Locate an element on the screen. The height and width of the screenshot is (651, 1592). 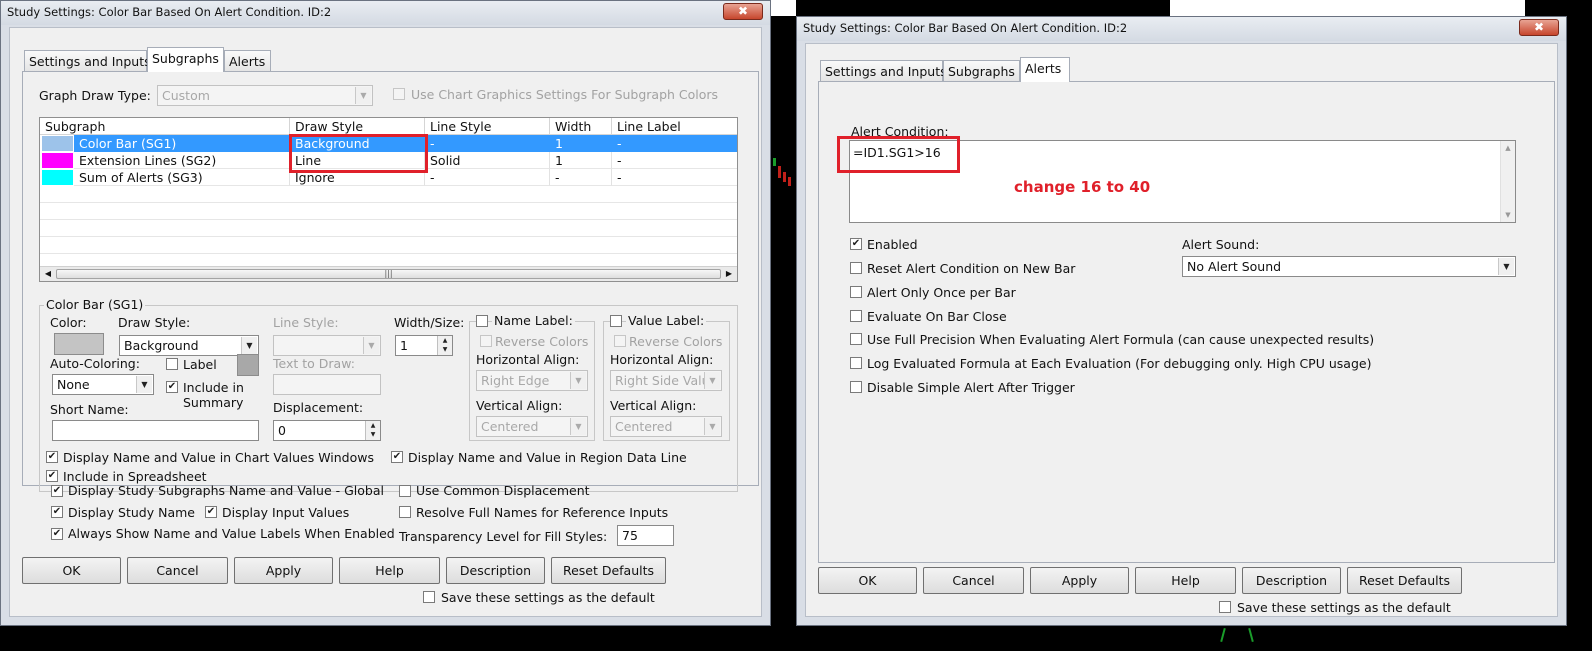
column-header-width: Width is located at coordinates (581, 126).